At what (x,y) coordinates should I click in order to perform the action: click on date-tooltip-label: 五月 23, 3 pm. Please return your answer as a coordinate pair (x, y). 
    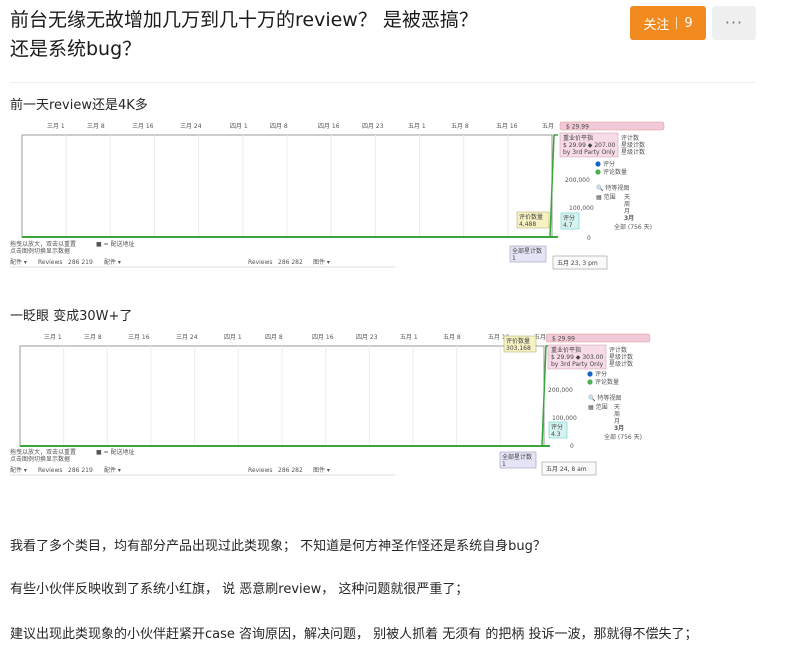
    Looking at the image, I should click on (577, 263).